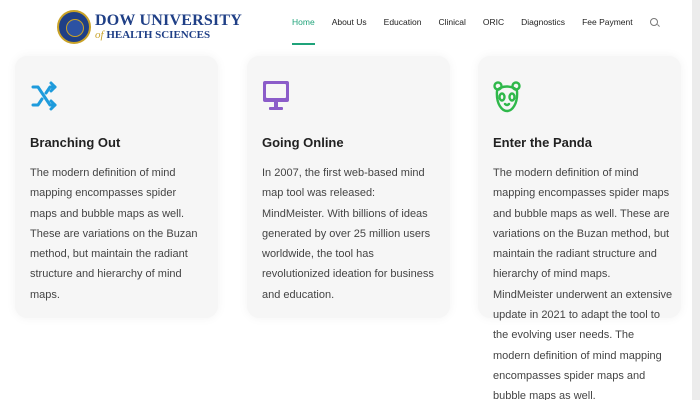 This screenshot has height=400, width=700. What do you see at coordinates (276, 95) in the screenshot?
I see `monitor-icon` at bounding box center [276, 95].